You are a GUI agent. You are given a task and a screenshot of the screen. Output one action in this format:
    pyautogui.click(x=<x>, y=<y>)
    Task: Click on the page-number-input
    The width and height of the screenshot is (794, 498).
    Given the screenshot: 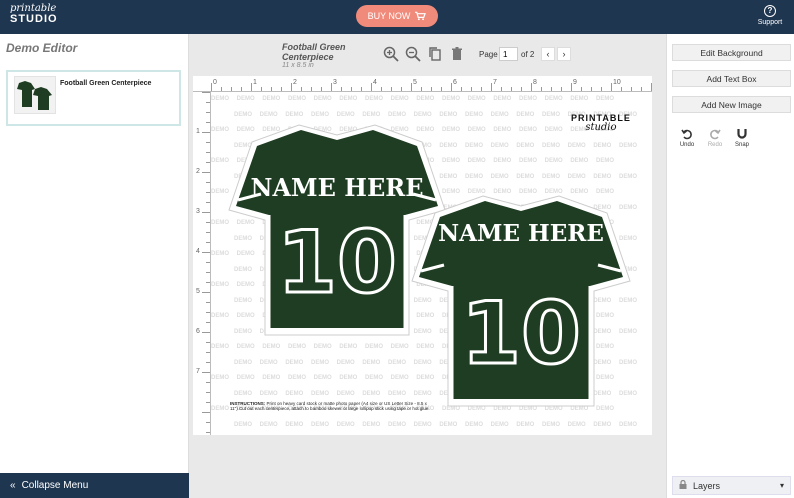 What is the action you would take?
    pyautogui.click(x=508, y=54)
    